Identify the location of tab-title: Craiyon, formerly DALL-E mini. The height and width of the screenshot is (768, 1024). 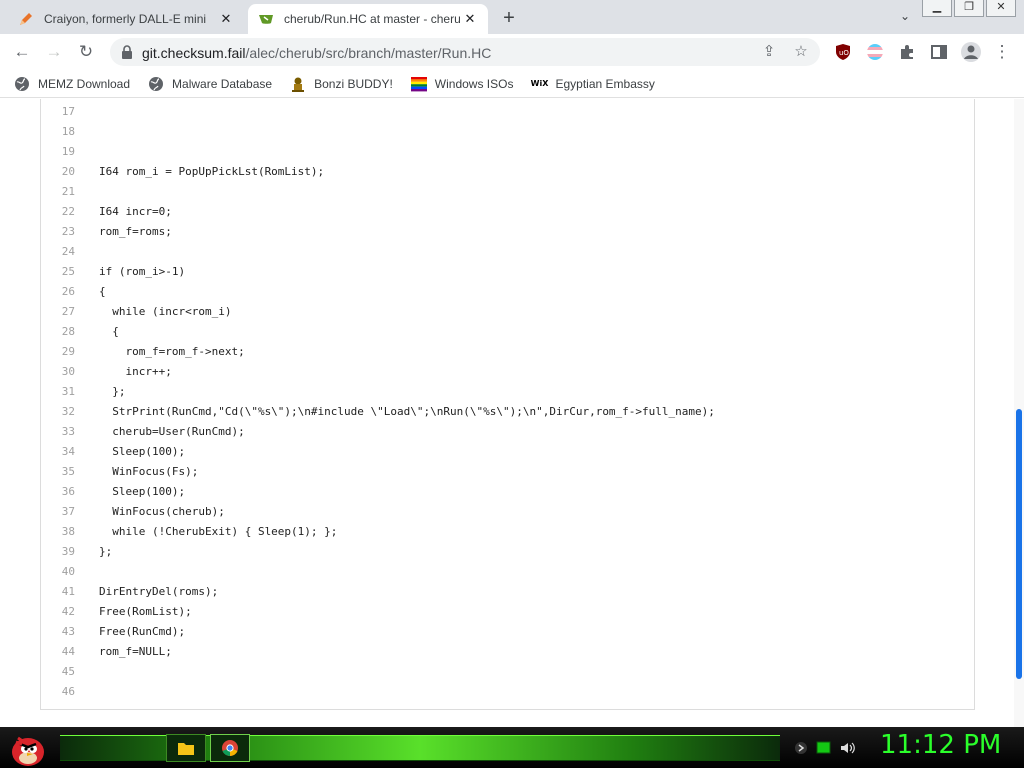
(125, 19).